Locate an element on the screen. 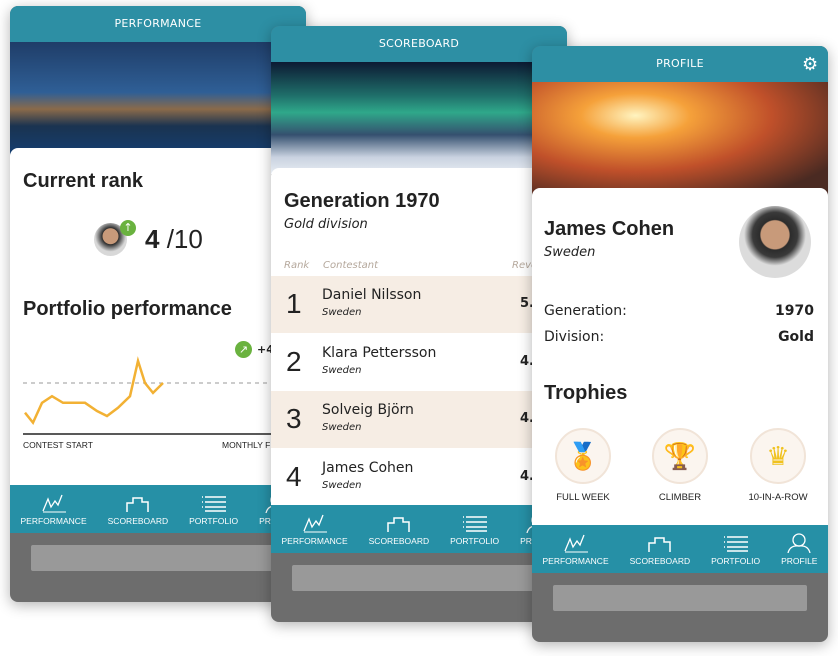 The image size is (838, 656). col-contestant: Contestant is located at coordinates (351, 265).